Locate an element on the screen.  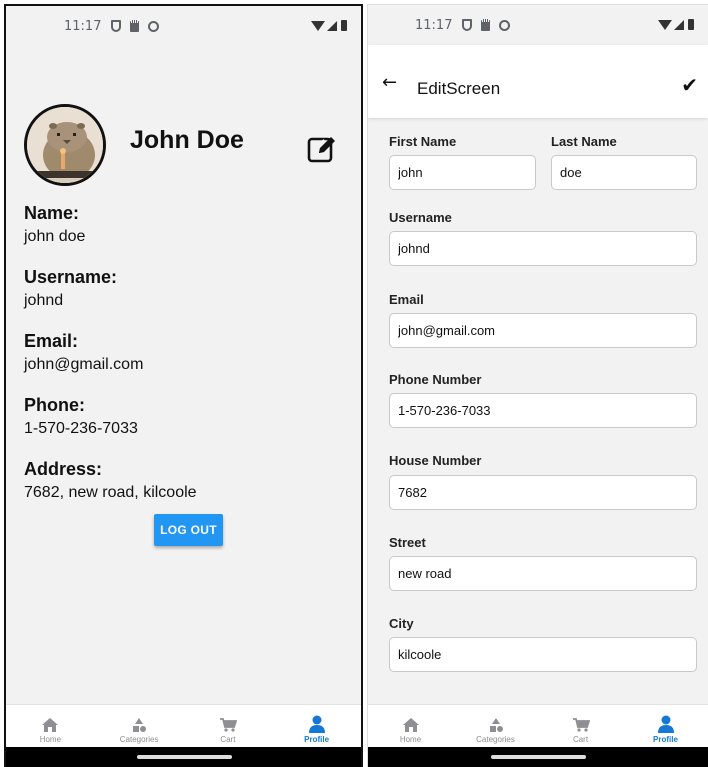
edit-header: ← EditScreen ✔ is located at coordinates (538, 81).